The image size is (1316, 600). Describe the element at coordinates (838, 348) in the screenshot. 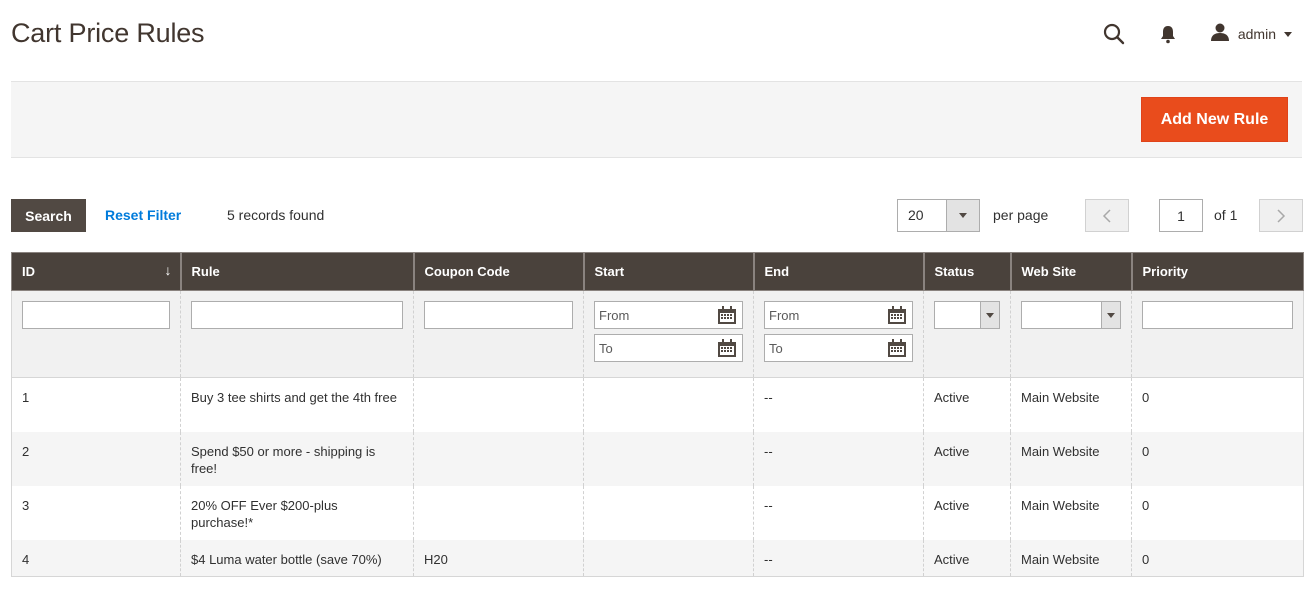

I see `filter-end-to` at that location.